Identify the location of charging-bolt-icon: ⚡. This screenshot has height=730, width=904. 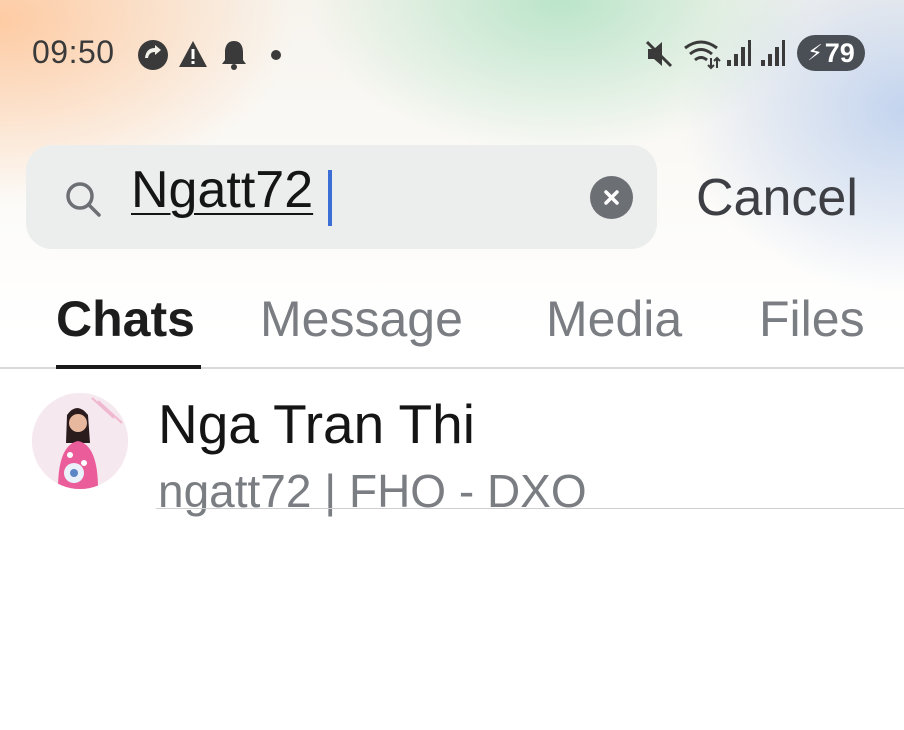
(815, 52).